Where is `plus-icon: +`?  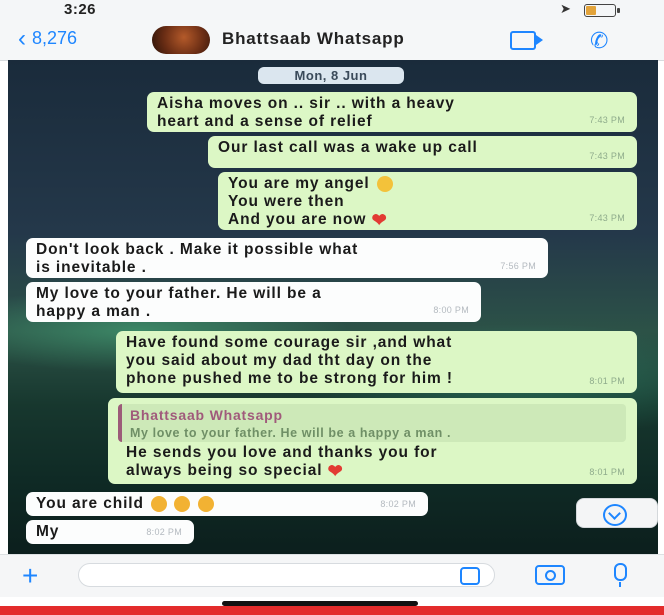
plus-icon: + is located at coordinates (30, 576).